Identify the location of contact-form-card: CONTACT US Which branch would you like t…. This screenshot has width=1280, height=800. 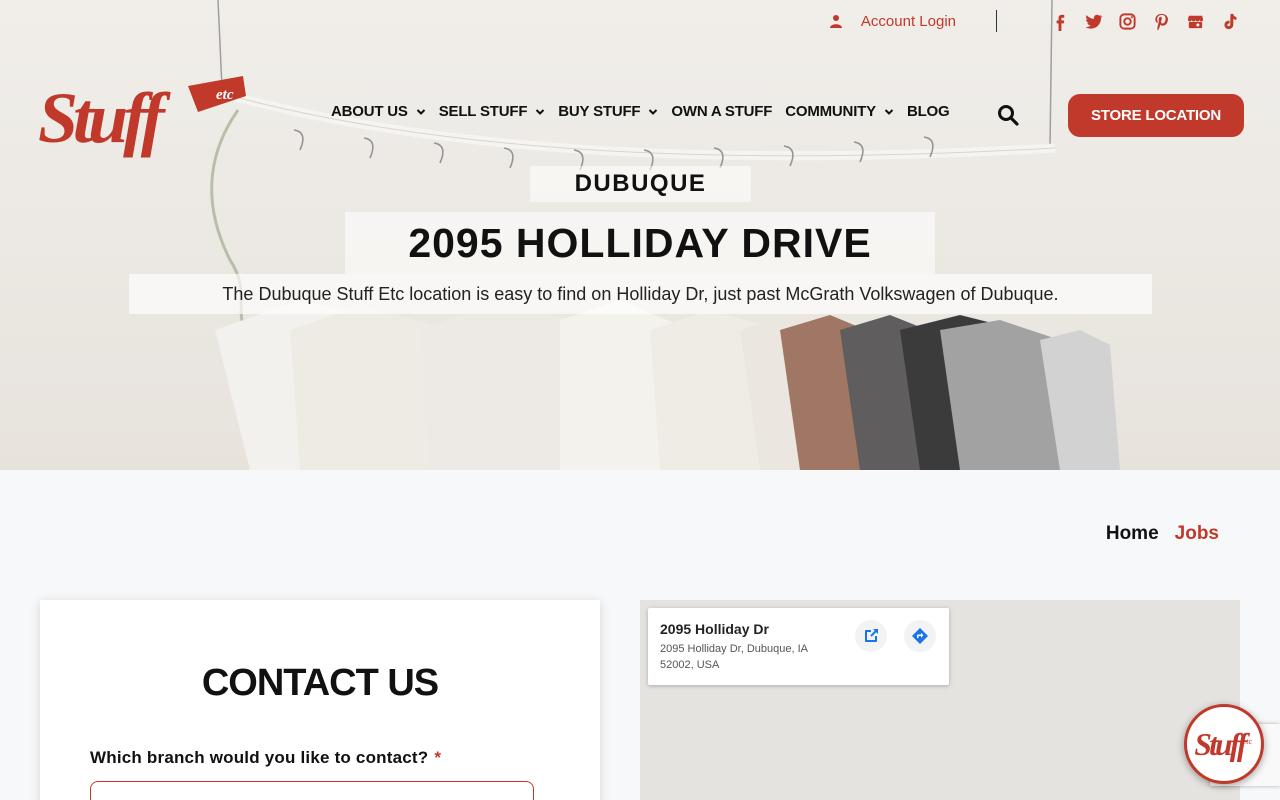
(320, 700).